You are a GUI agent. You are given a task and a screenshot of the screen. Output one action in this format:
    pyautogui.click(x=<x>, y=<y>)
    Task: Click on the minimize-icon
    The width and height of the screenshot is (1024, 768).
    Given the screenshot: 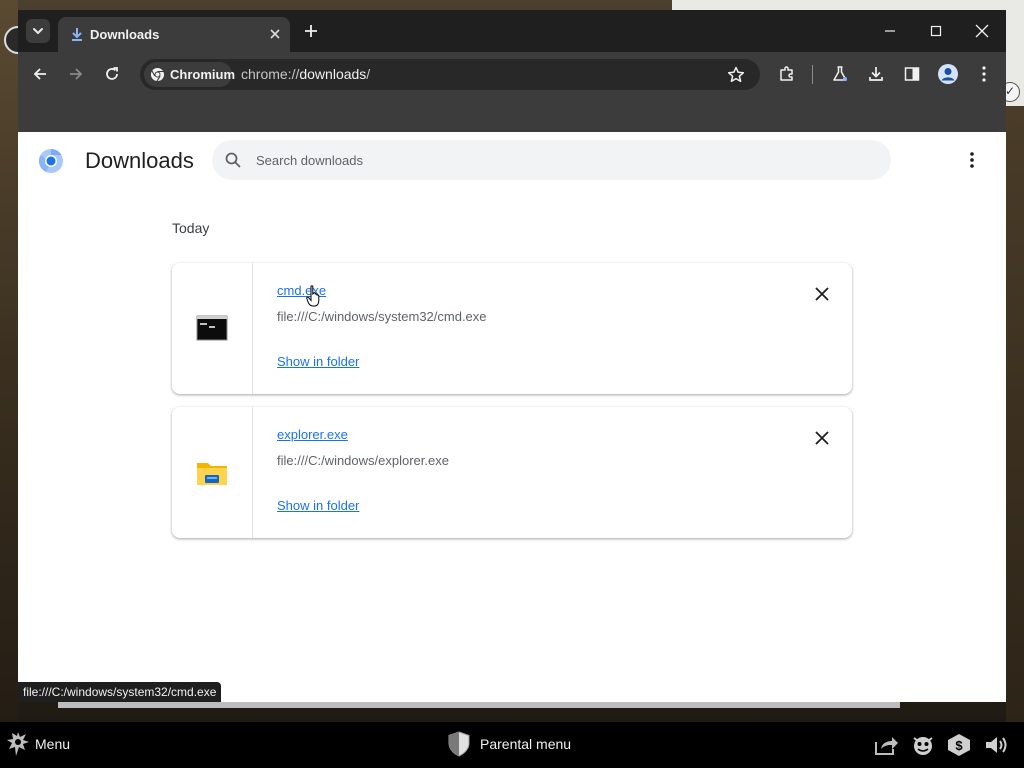 What is the action you would take?
    pyautogui.click(x=890, y=31)
    